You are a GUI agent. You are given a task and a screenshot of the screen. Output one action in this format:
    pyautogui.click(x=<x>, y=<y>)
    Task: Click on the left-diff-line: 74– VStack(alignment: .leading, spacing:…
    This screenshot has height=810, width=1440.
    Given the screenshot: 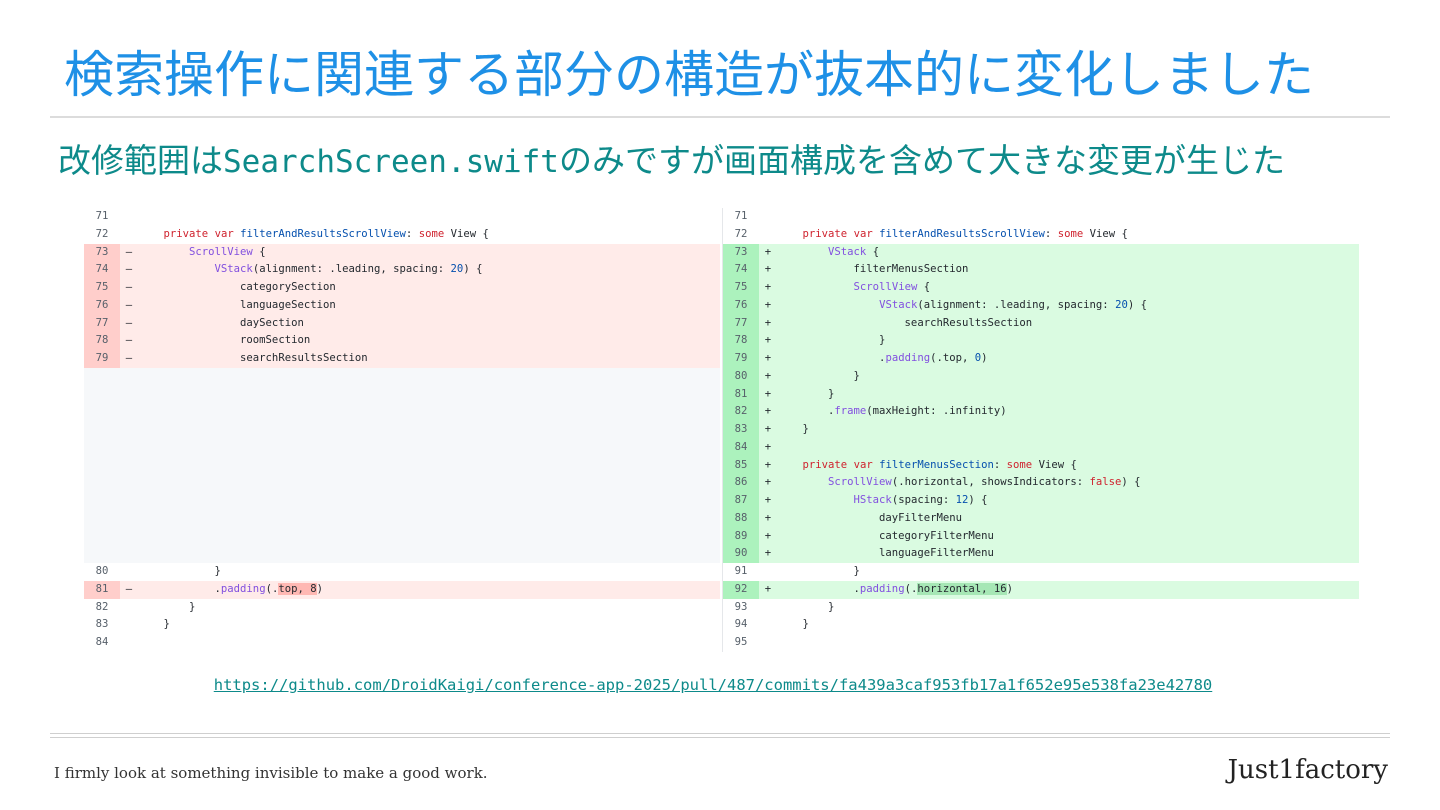 What is the action you would take?
    pyautogui.click(x=402, y=270)
    